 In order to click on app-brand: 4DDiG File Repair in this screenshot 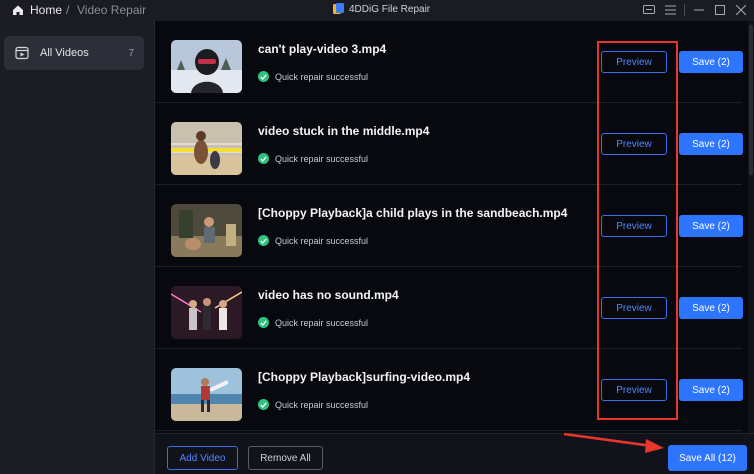, I will do `click(381, 9)`.